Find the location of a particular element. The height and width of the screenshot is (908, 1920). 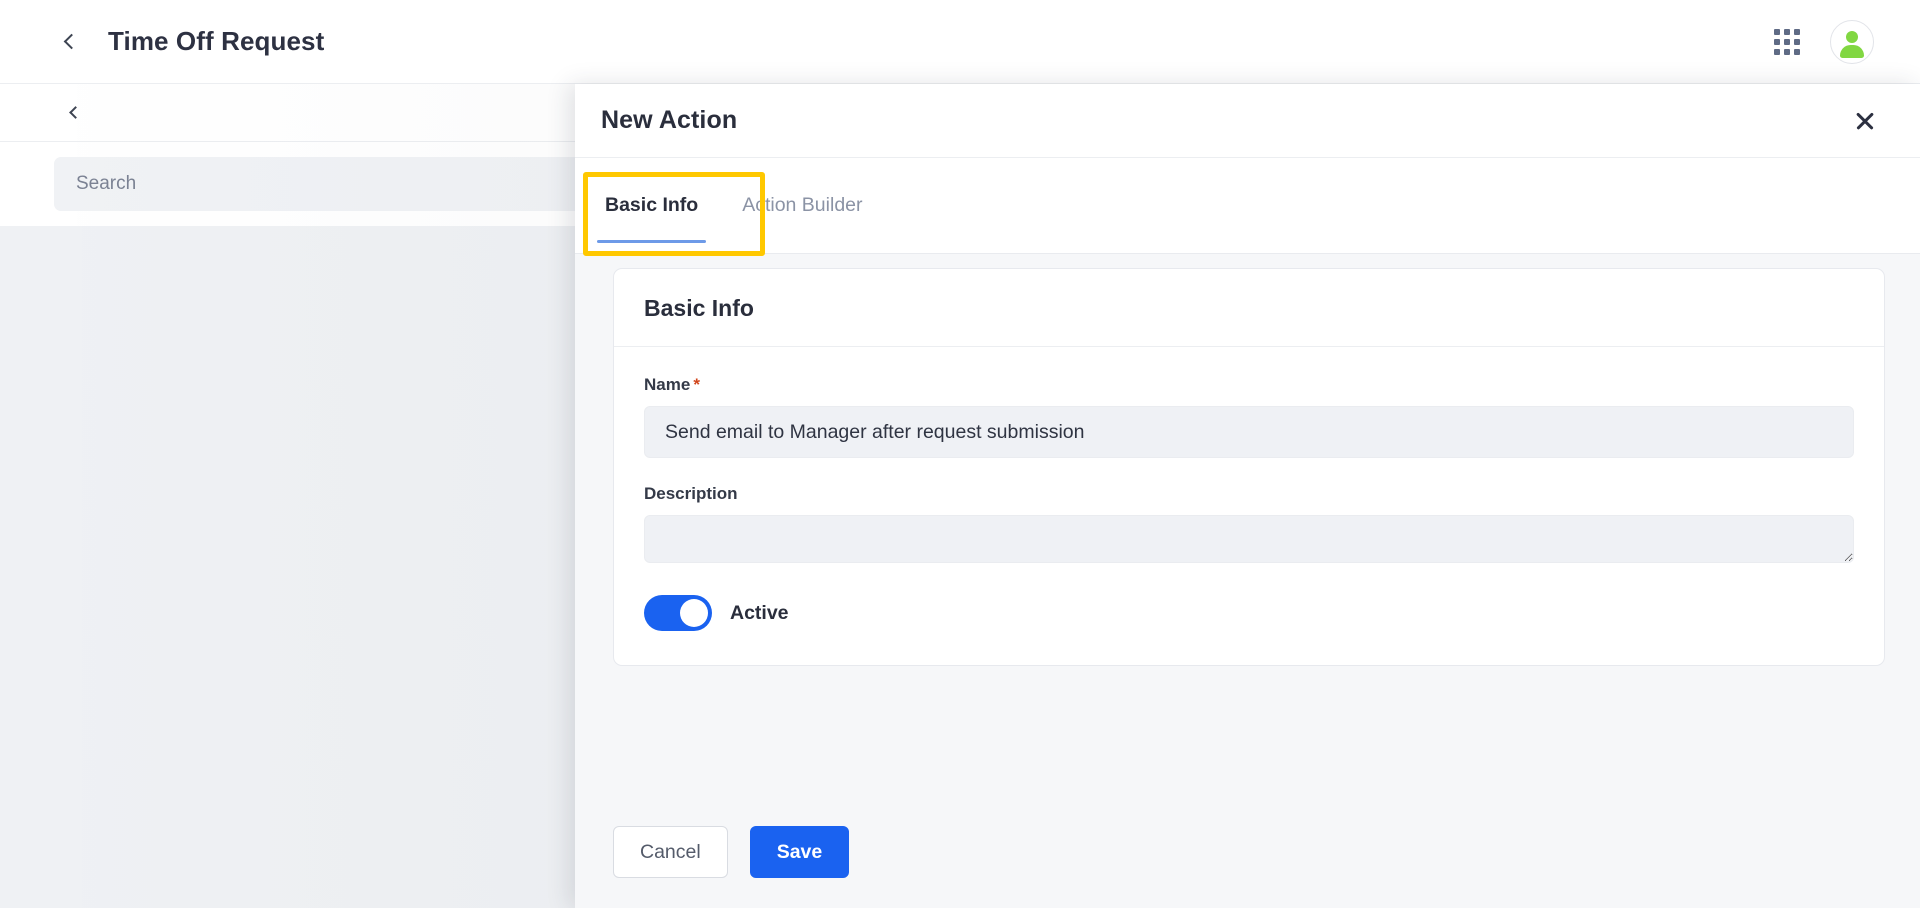

page-title: Time Off Request is located at coordinates (216, 41).